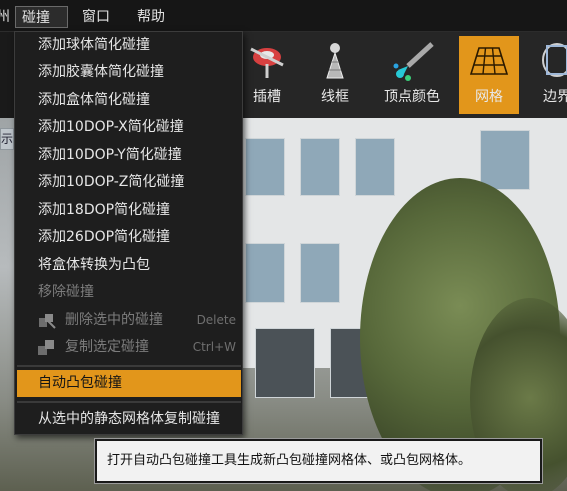 Image resolution: width=567 pixels, height=491 pixels. What do you see at coordinates (128, 237) in the screenshot?
I see `menu-item-add-26dop: 添加26DOP简化碰撞` at bounding box center [128, 237].